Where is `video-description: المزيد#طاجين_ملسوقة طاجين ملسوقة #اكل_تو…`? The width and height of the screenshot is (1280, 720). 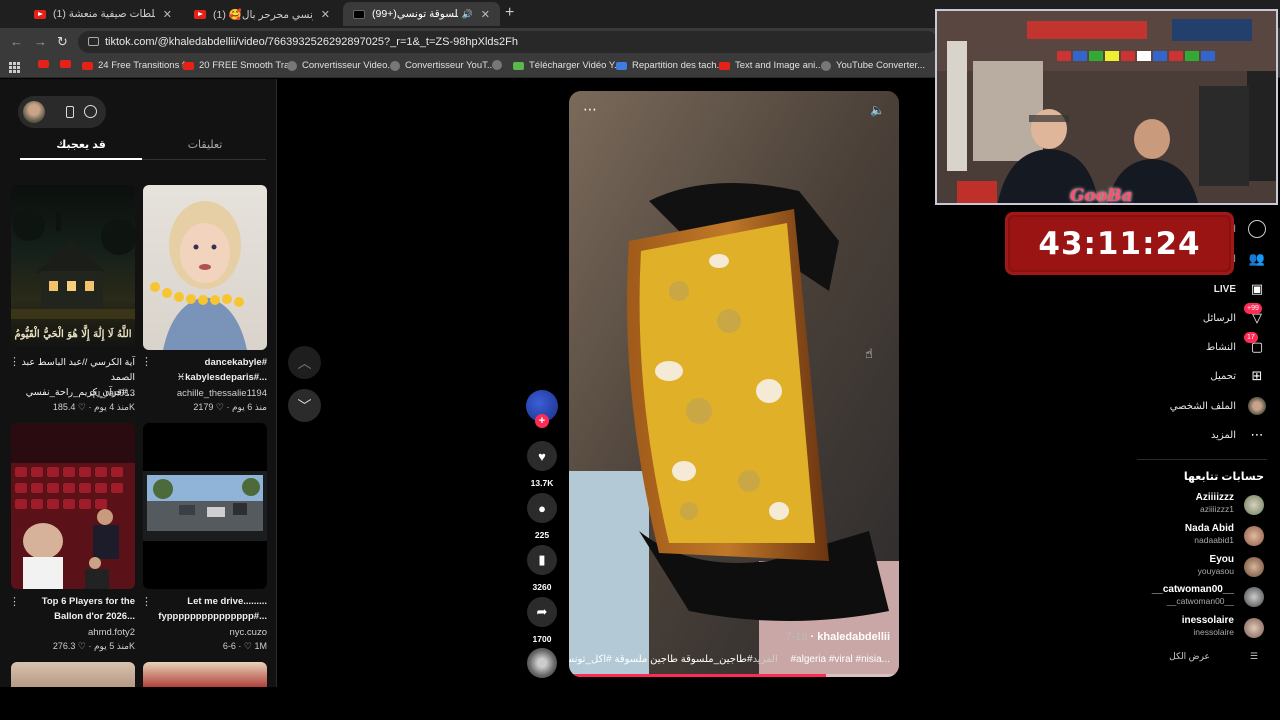 video-description: المزيد#طاجين_ملسوقة طاجين ملسوقة #اكل_تو… is located at coordinates (729, 659).